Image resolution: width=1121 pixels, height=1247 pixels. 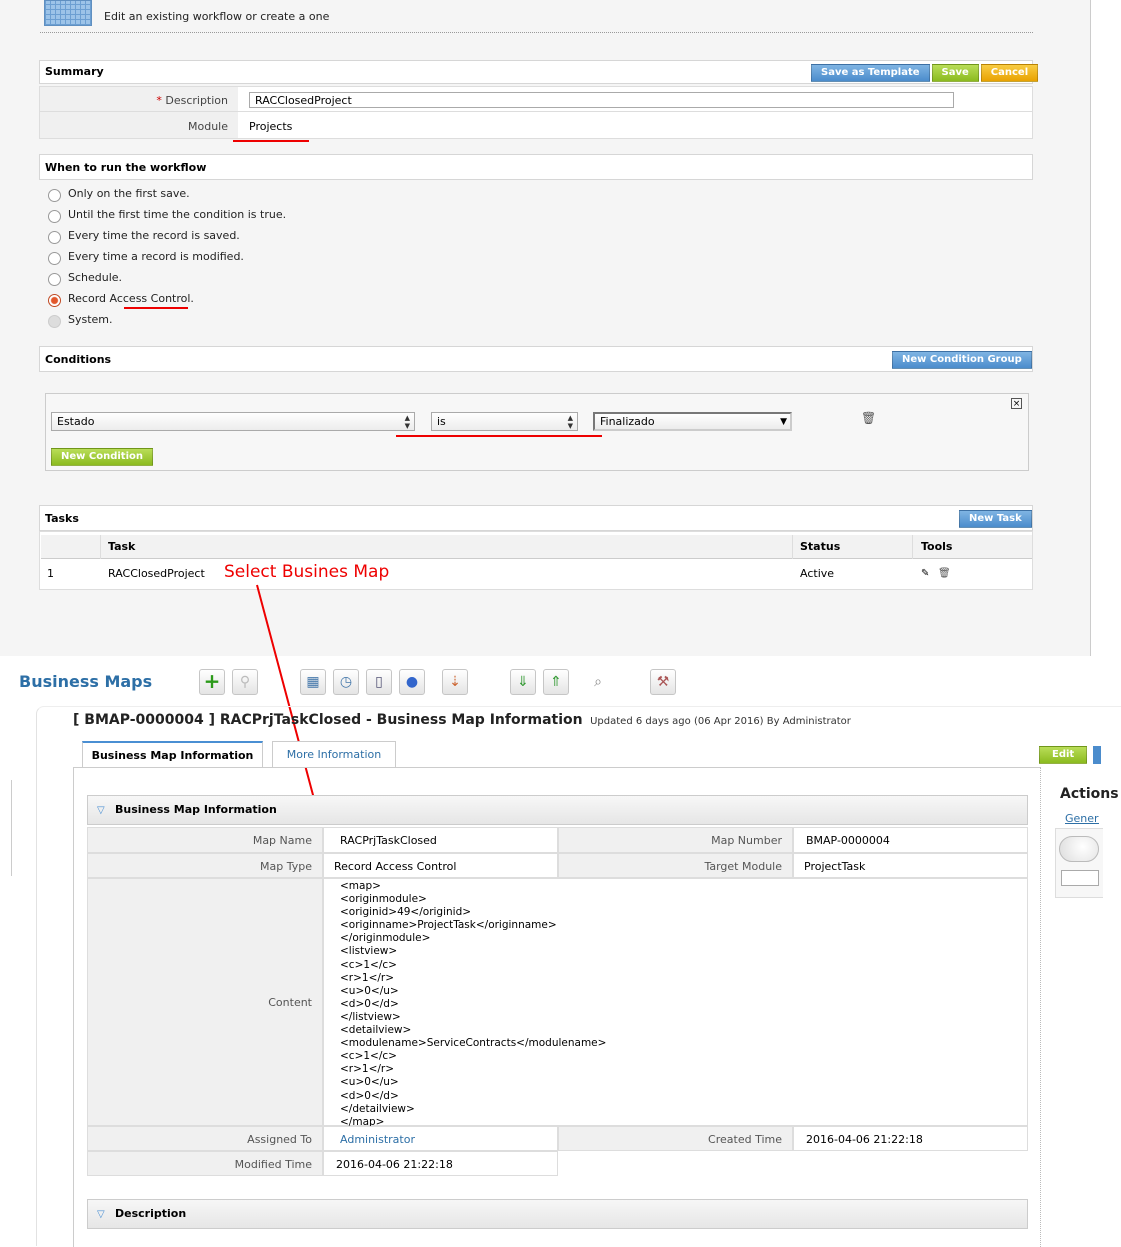 What do you see at coordinates (910, 1138) in the screenshot?
I see `created-time-value: 2016-04-06 21:22:18` at bounding box center [910, 1138].